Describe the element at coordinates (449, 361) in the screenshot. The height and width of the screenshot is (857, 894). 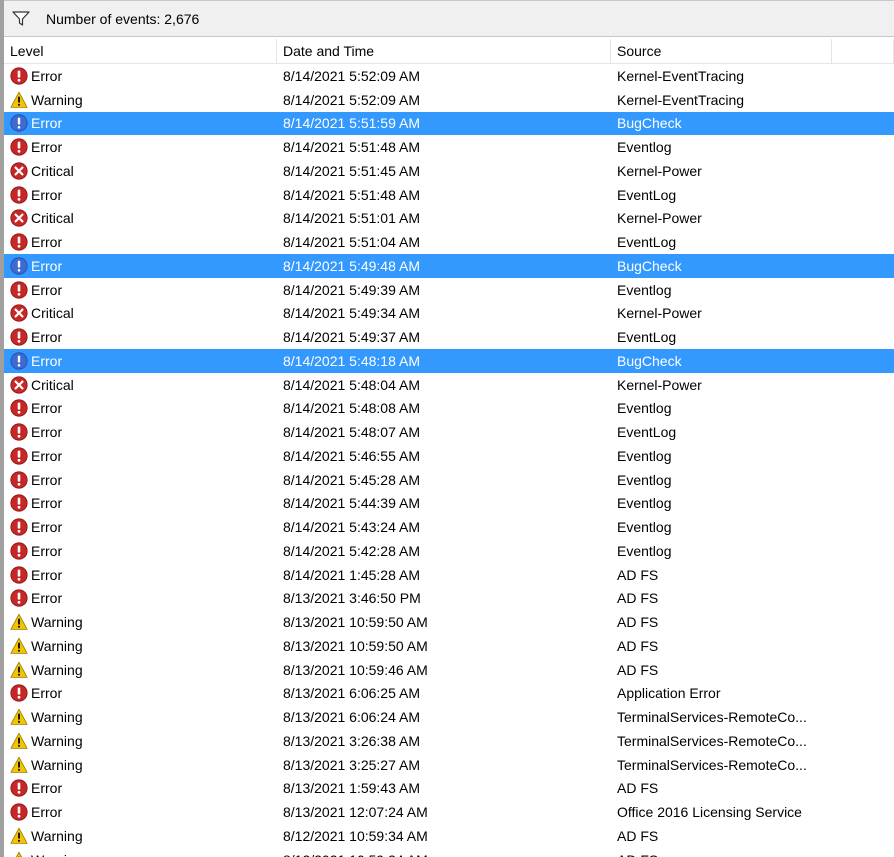
I see `event-row: Error 8/14/2021 5:48:18 AM BugCheck` at that location.